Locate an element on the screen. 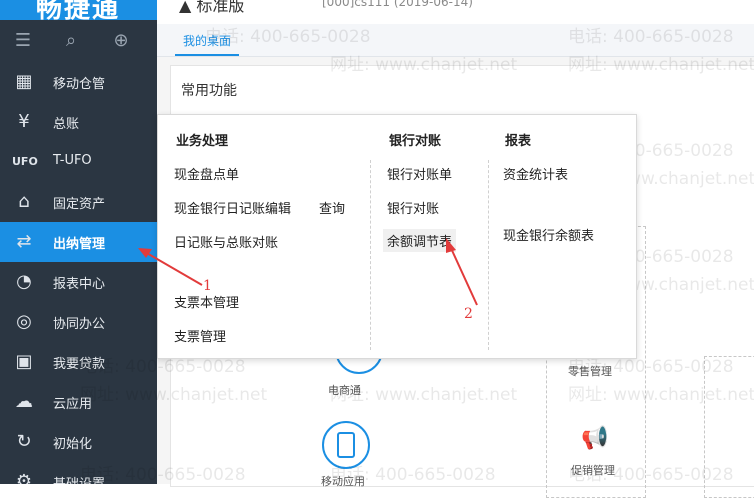  menu-item-cash-count: 现金盘点单 is located at coordinates (206, 173).